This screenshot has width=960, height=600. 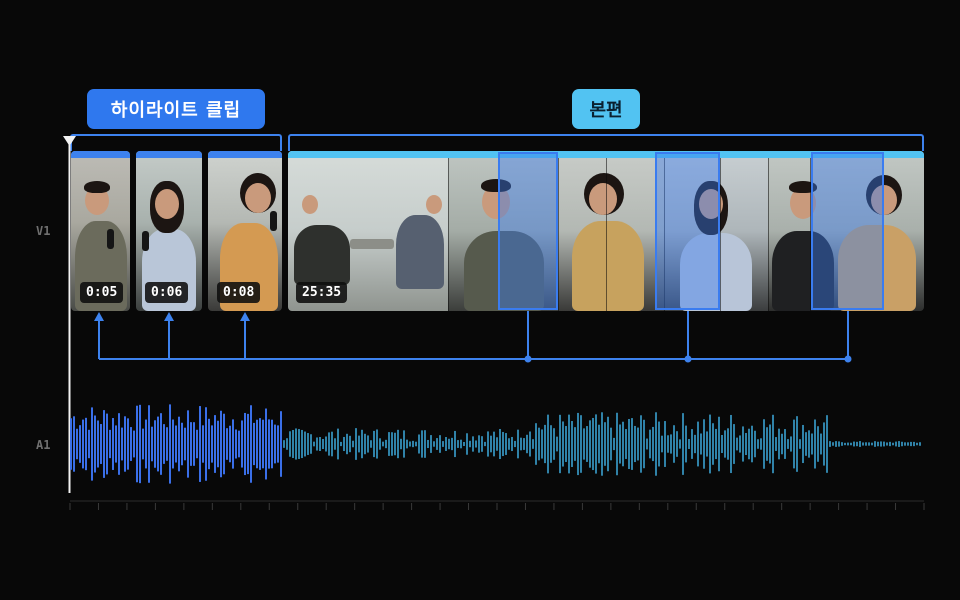 What do you see at coordinates (495, 444) in the screenshot?
I see `audio-waveform` at bounding box center [495, 444].